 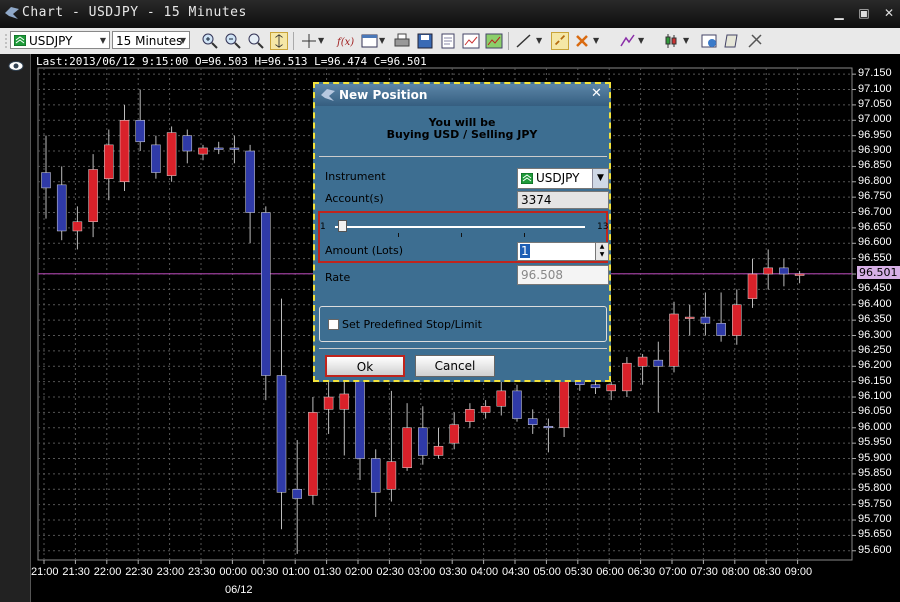 I want to click on rate-field: 96.508, so click(x=563, y=275).